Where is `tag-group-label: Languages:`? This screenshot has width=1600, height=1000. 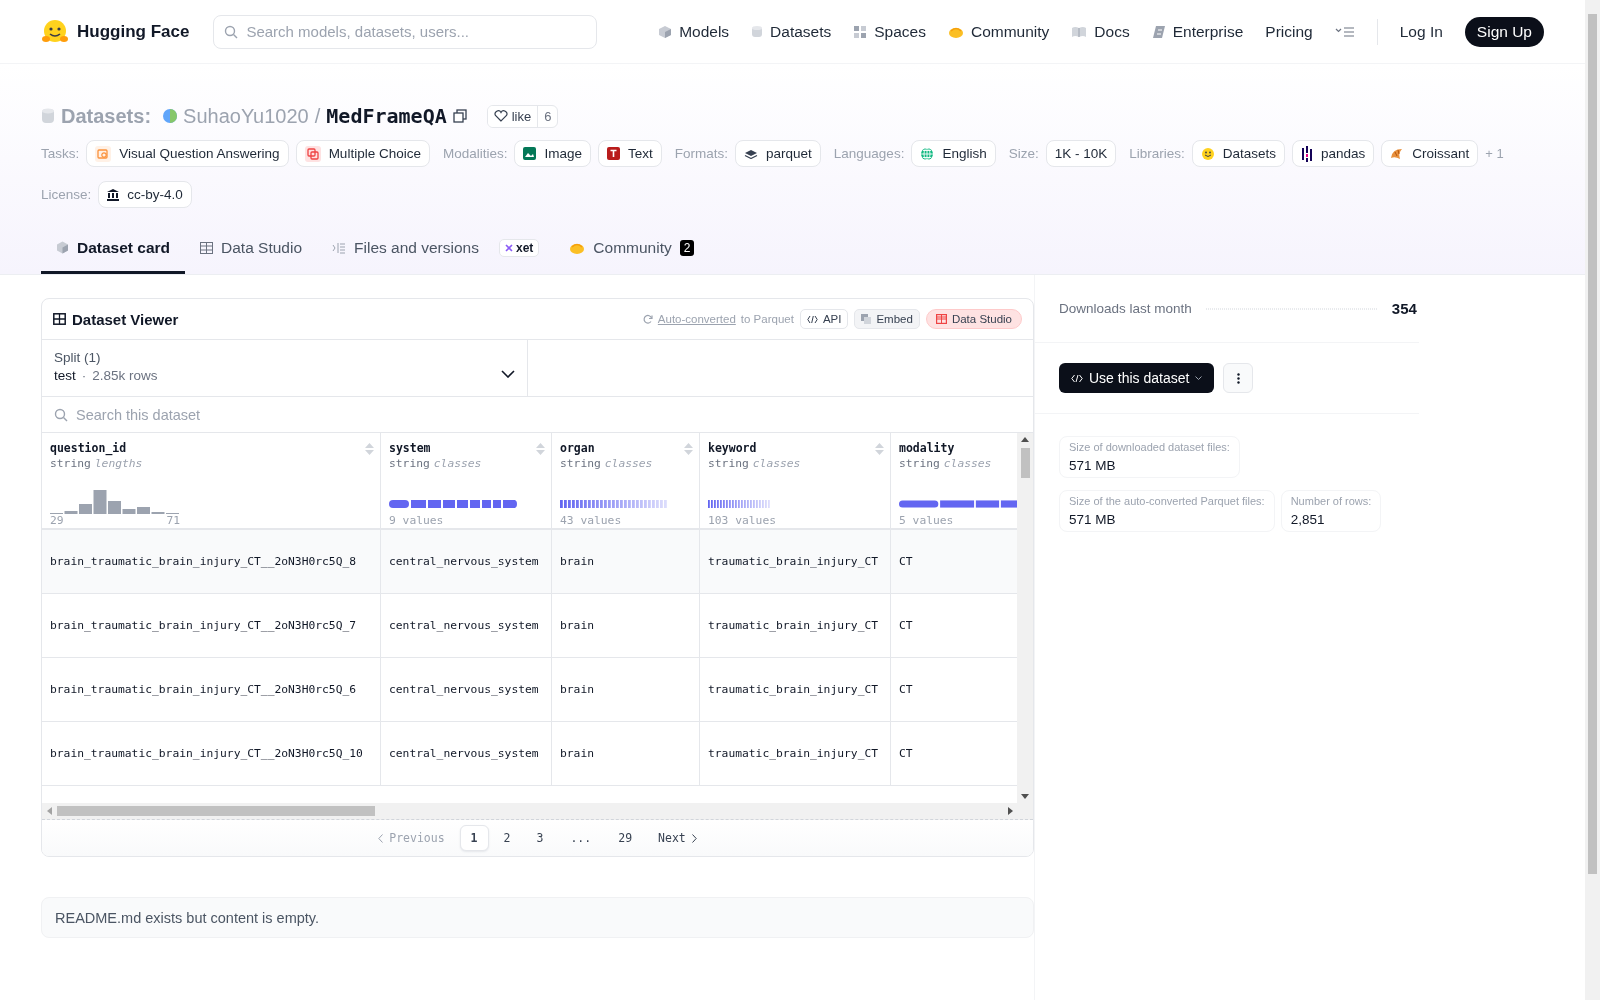 tag-group-label: Languages: is located at coordinates (869, 153).